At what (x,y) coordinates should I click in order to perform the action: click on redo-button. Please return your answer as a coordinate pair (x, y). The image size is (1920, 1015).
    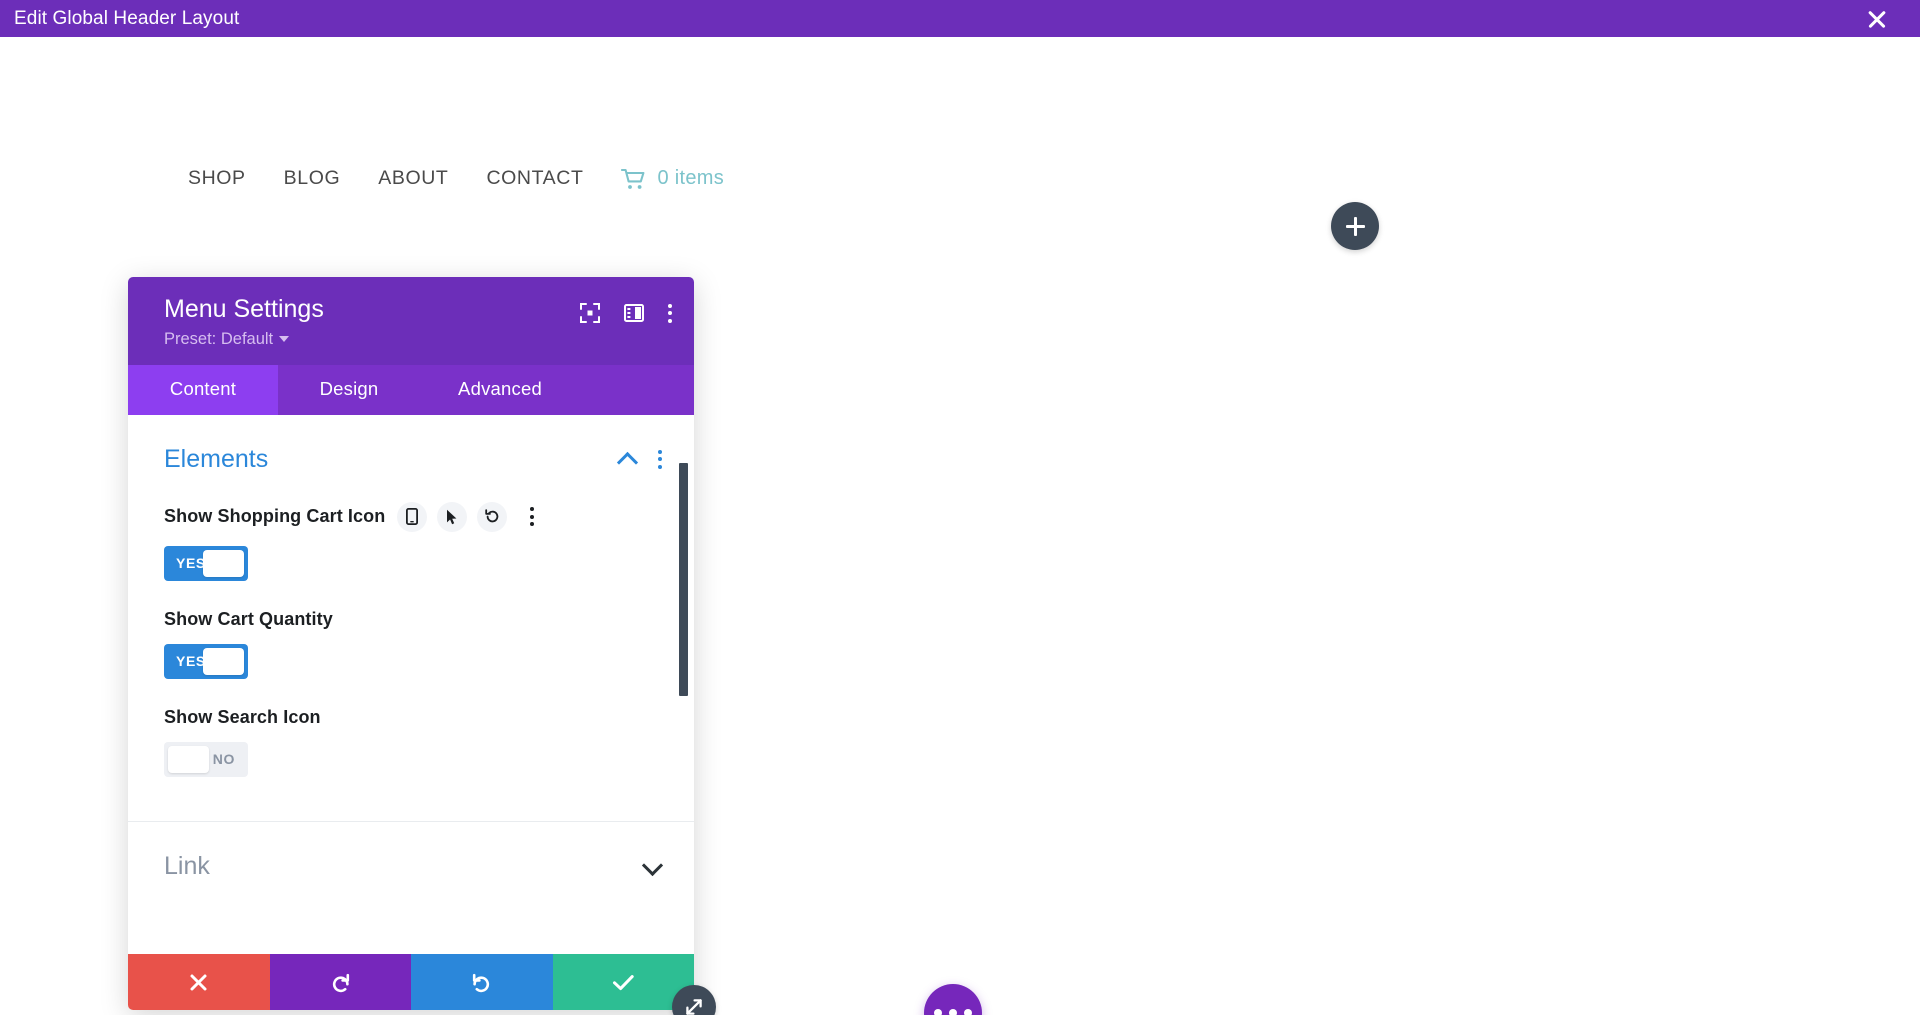
    Looking at the image, I should click on (482, 982).